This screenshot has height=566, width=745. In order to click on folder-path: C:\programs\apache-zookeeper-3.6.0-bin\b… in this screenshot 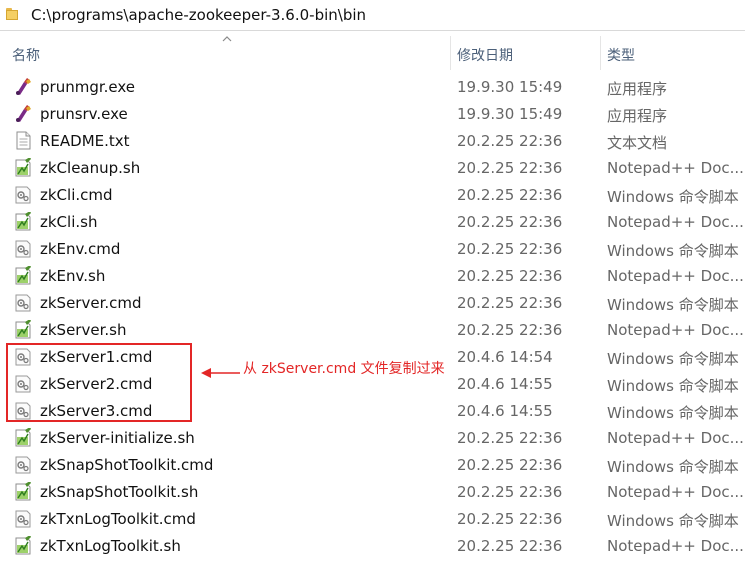, I will do `click(198, 15)`.